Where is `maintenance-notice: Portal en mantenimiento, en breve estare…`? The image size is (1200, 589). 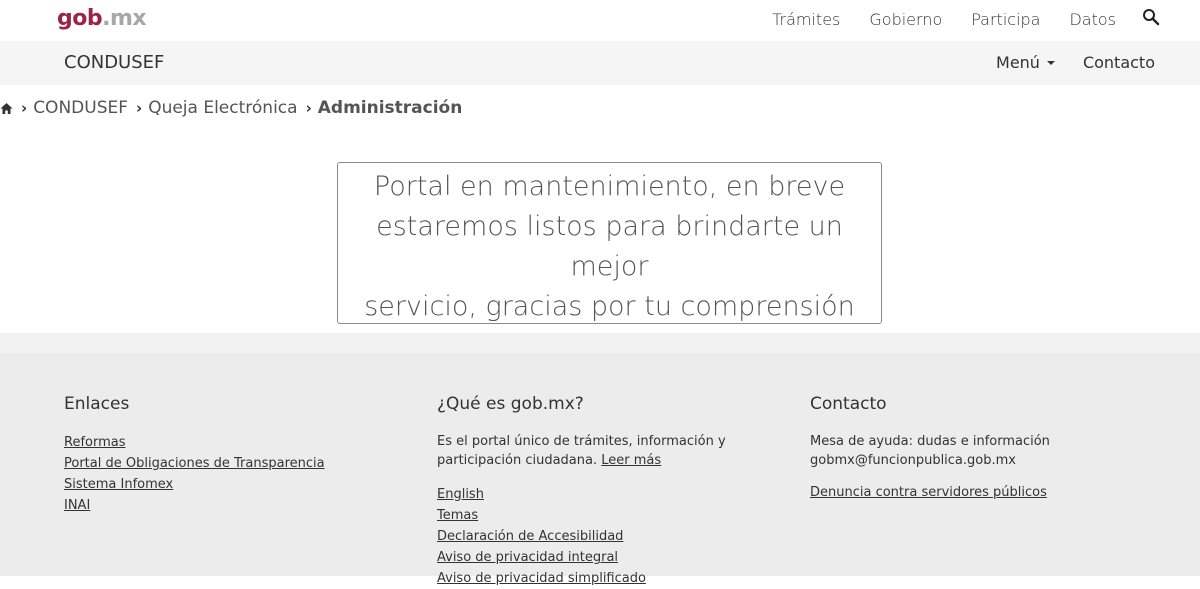
maintenance-notice: Portal en mantenimiento, en breve estare… is located at coordinates (609, 243).